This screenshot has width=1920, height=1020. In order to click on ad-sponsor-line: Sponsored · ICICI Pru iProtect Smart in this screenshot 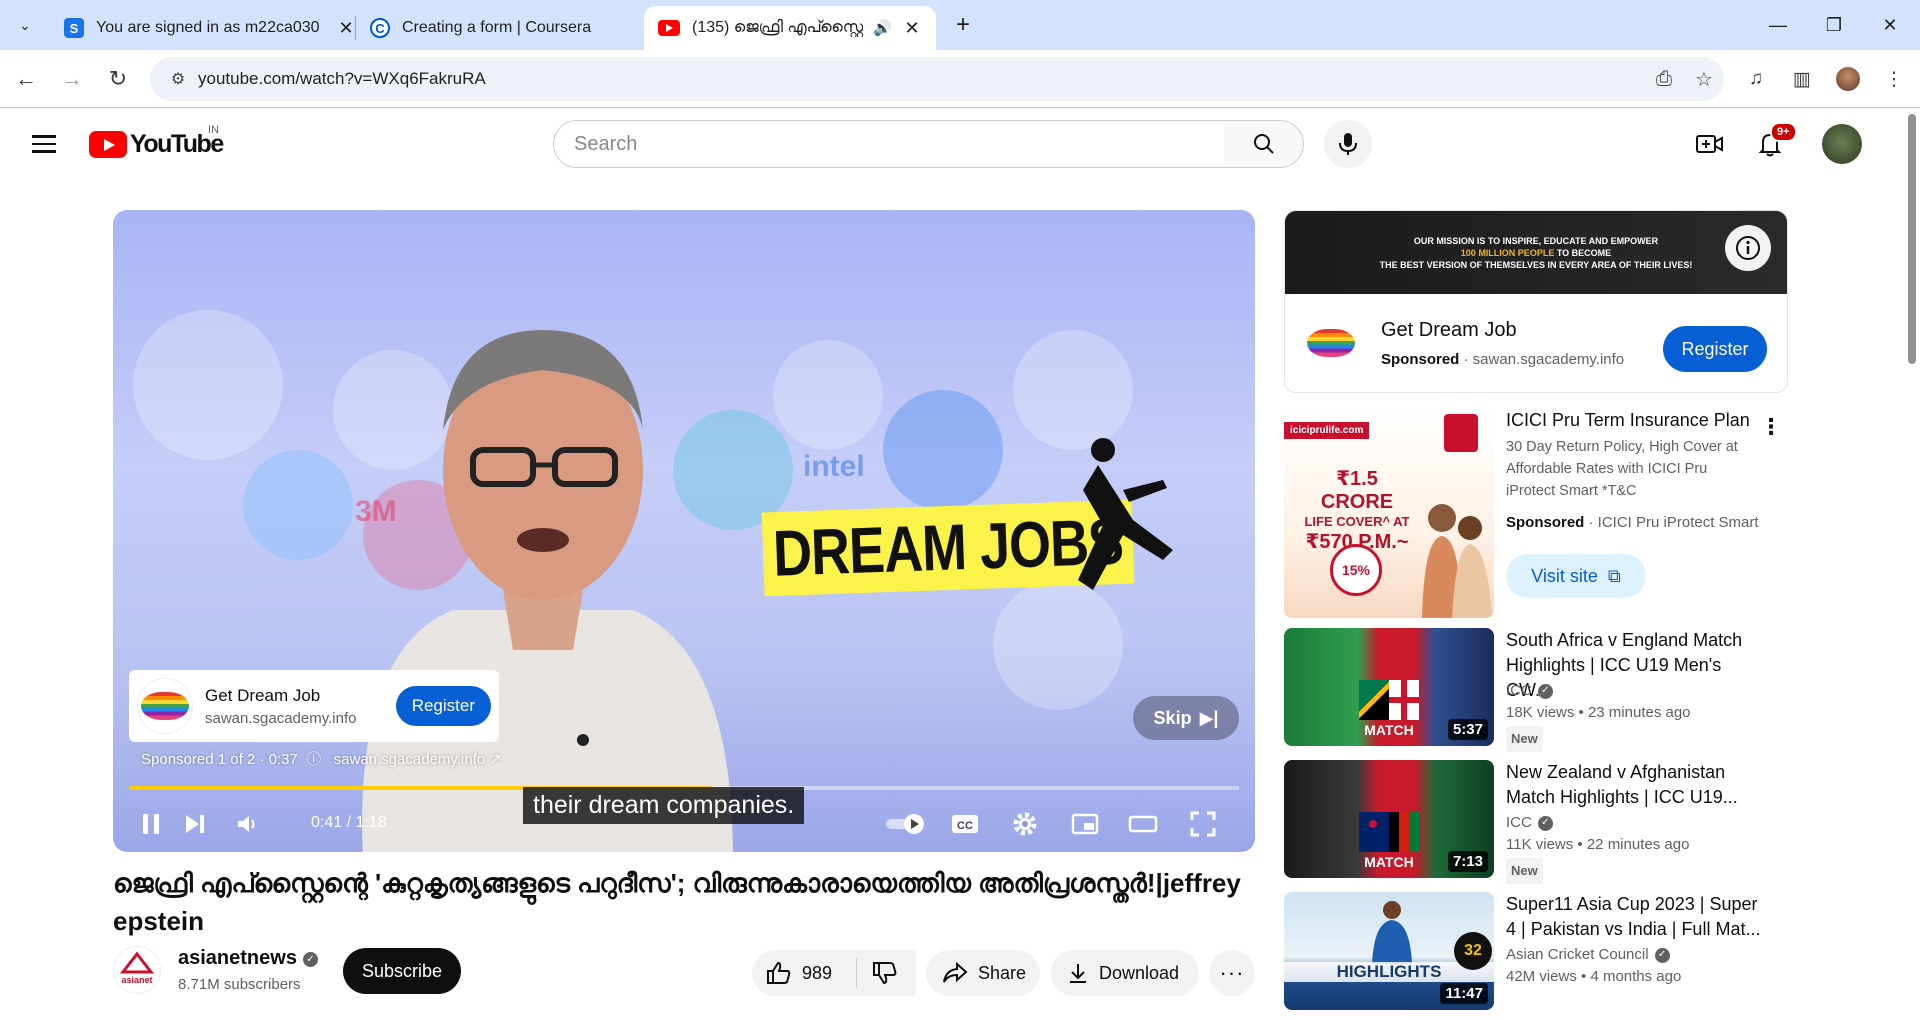, I will do `click(1632, 523)`.